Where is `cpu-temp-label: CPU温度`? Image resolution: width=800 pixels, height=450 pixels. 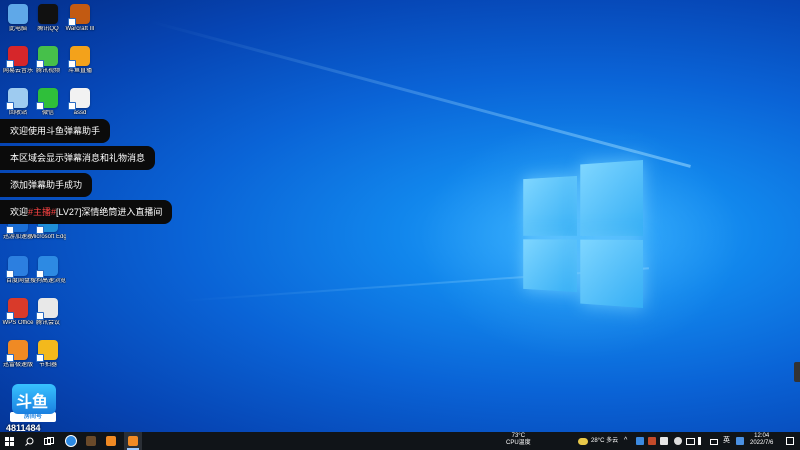 cpu-temp-label: CPU温度 is located at coordinates (518, 443).